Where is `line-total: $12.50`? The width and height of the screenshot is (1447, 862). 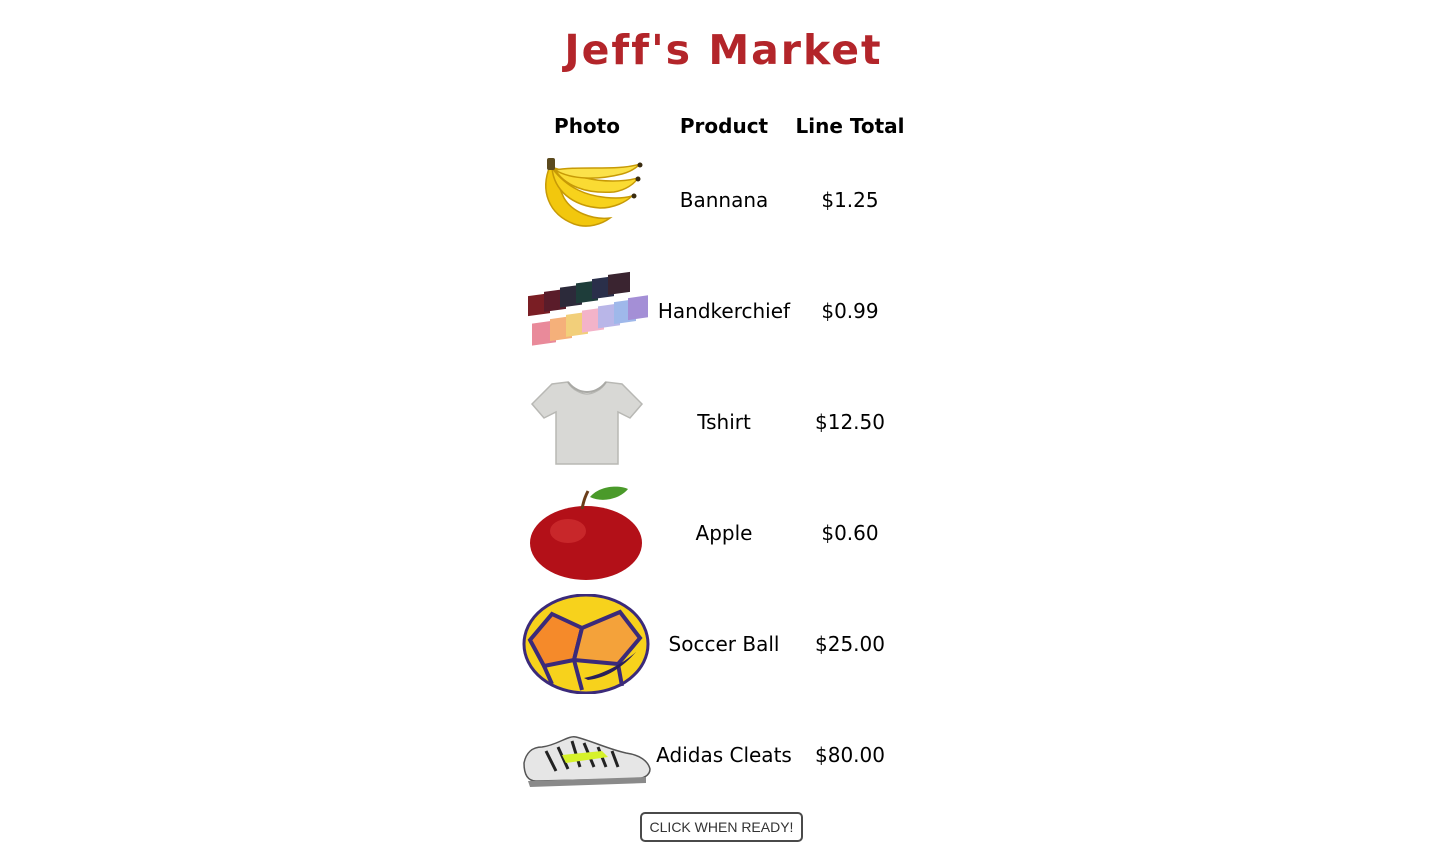 line-total: $12.50 is located at coordinates (850, 421).